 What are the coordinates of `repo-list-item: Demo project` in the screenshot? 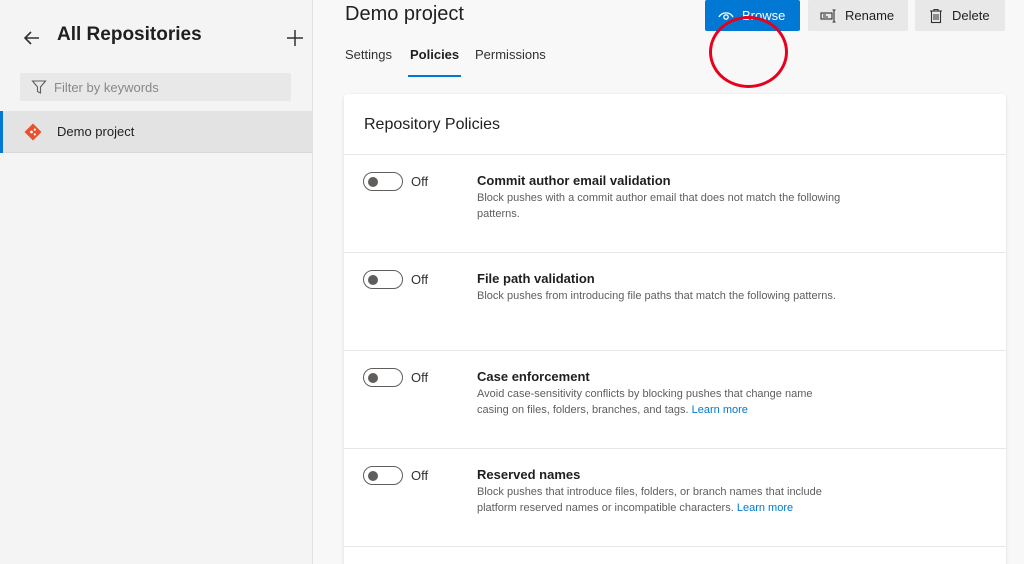 It's located at (156, 132).